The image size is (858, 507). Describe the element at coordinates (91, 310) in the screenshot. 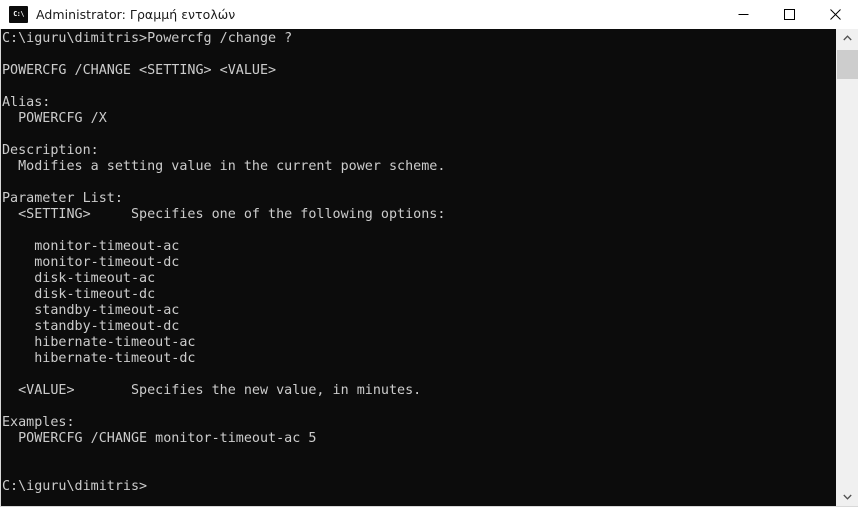

I see `console-line: standby-timeout-ac` at that location.